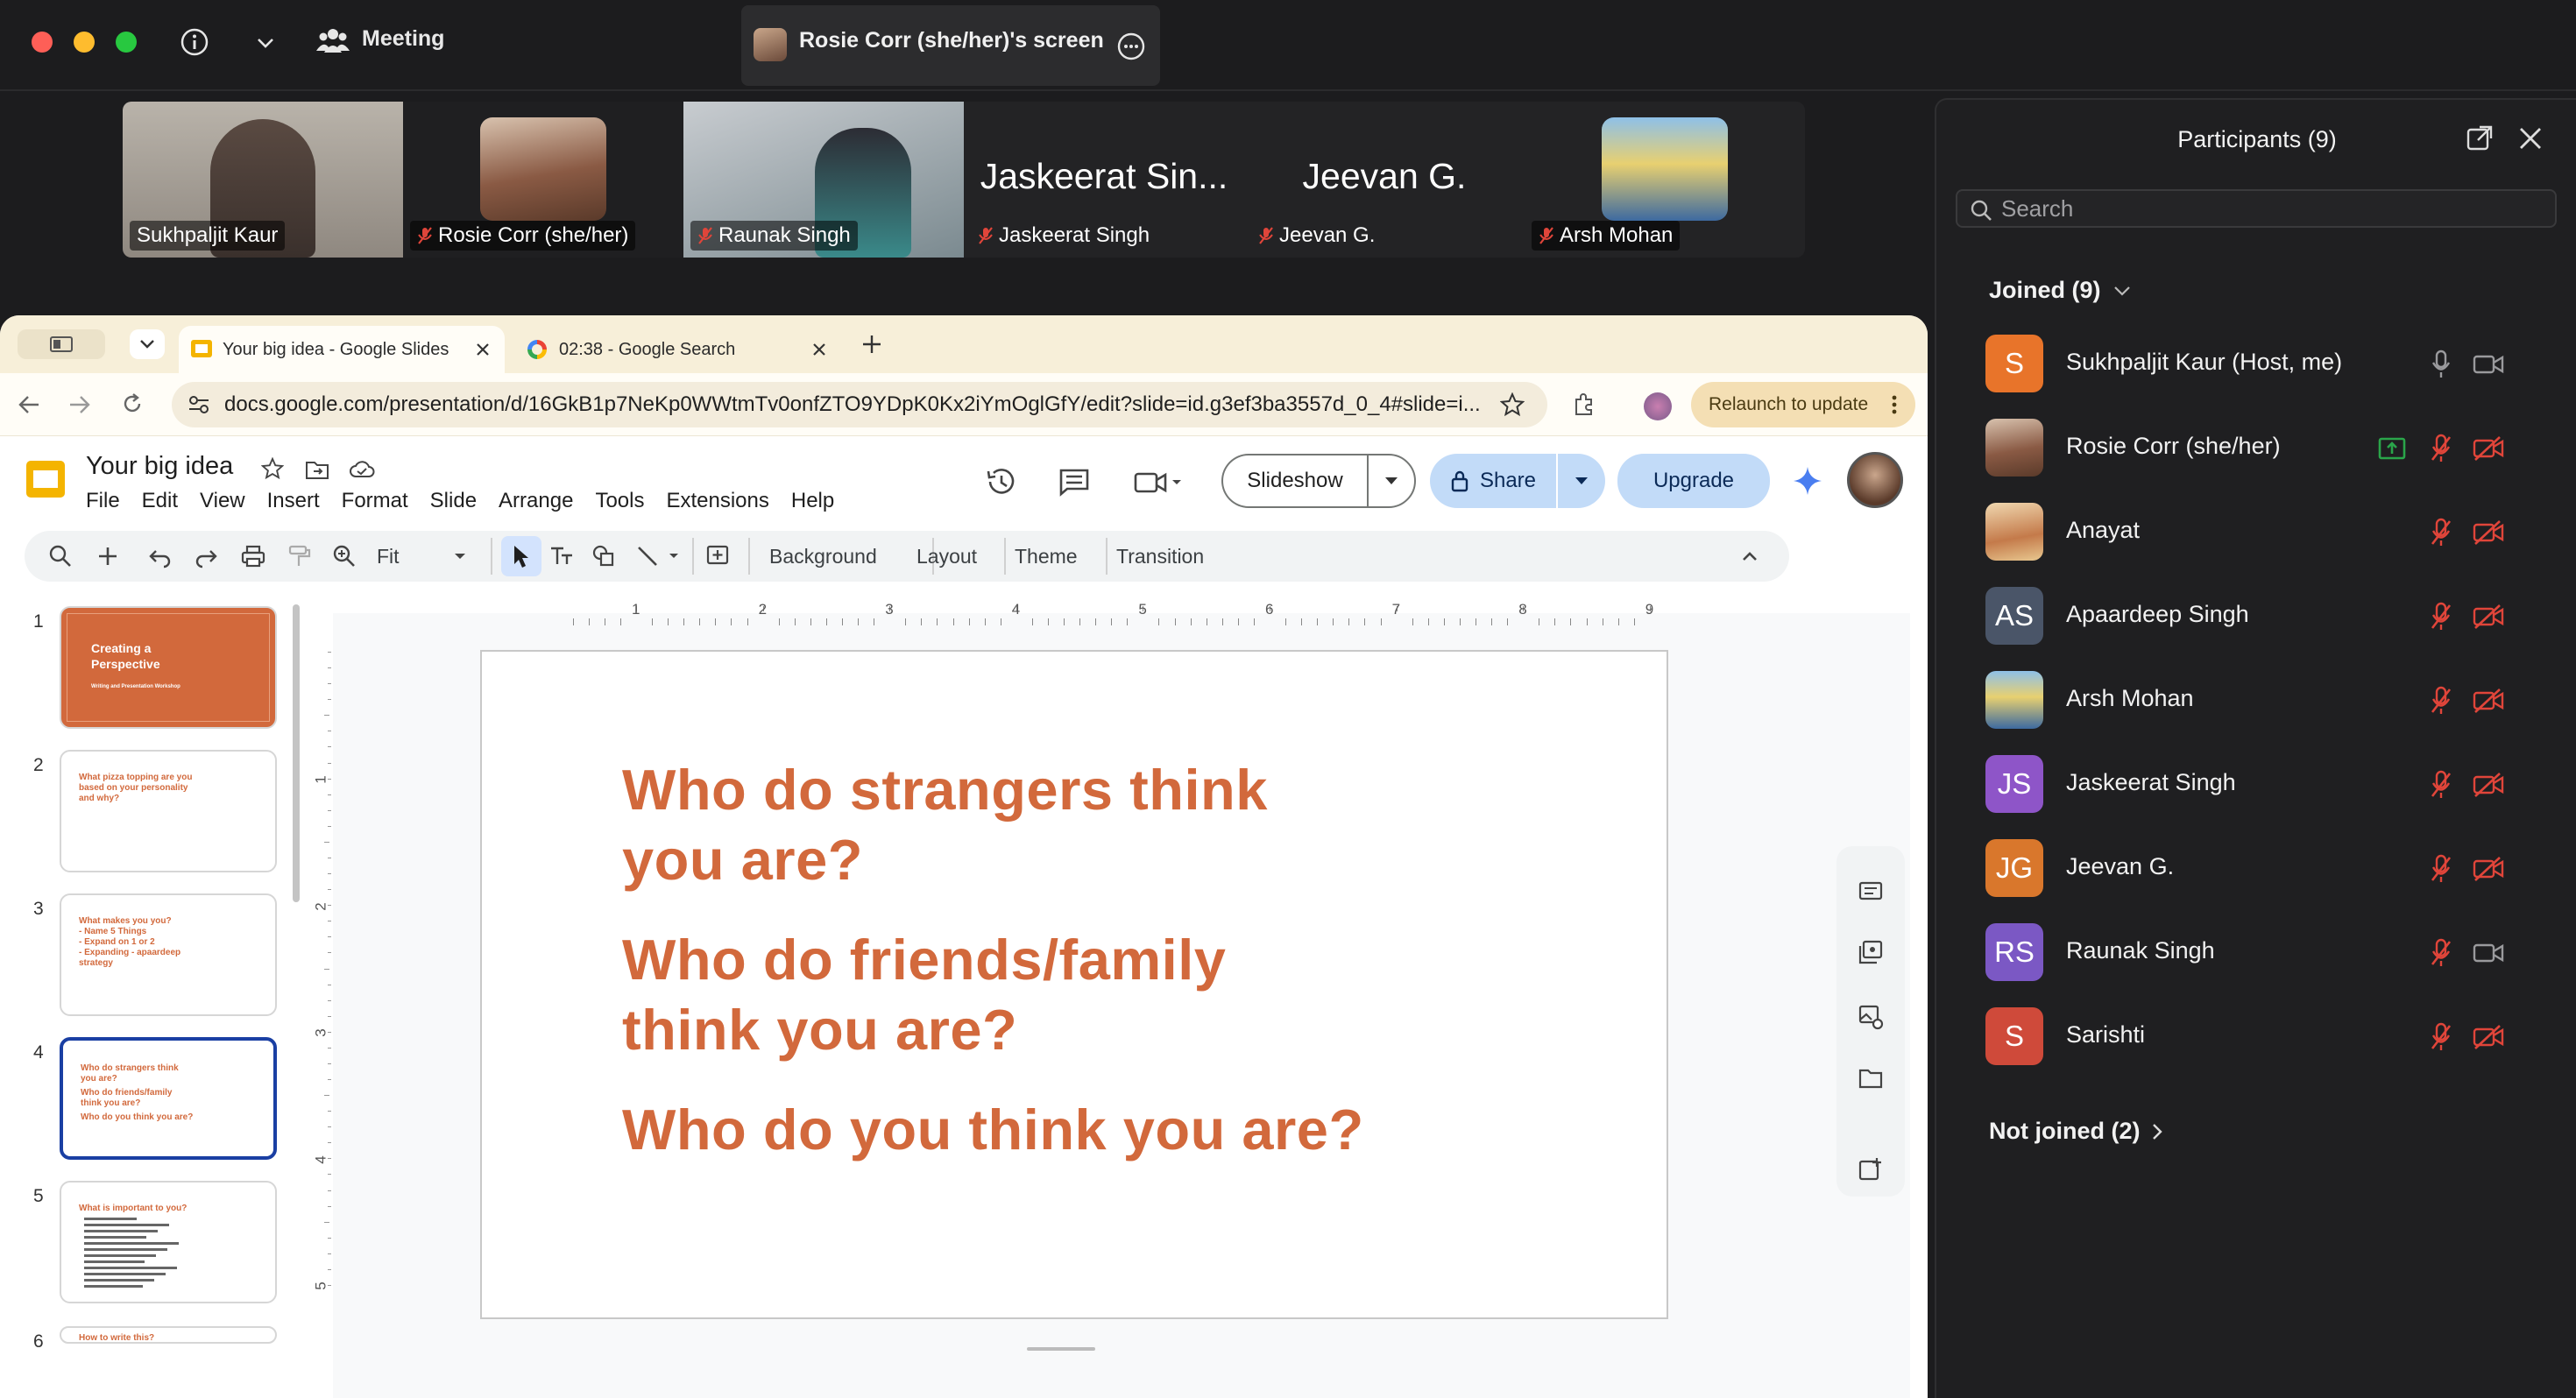 Image resolution: width=2576 pixels, height=1398 pixels. What do you see at coordinates (1384, 180) in the screenshot?
I see `video-tile: Jeevan G. Jeevan G.` at bounding box center [1384, 180].